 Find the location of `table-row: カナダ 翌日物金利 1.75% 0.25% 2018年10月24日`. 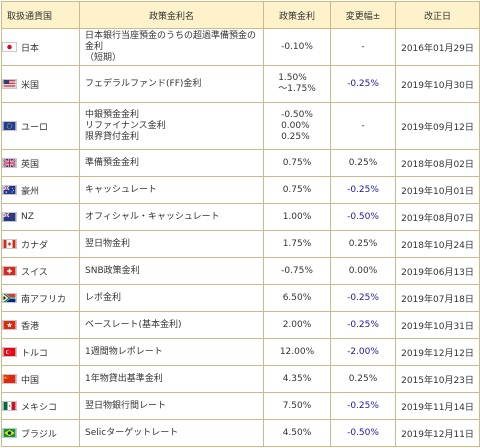

table-row: カナダ 翌日物金利 1.75% 0.25% 2018年10月24日 is located at coordinates (240, 244).